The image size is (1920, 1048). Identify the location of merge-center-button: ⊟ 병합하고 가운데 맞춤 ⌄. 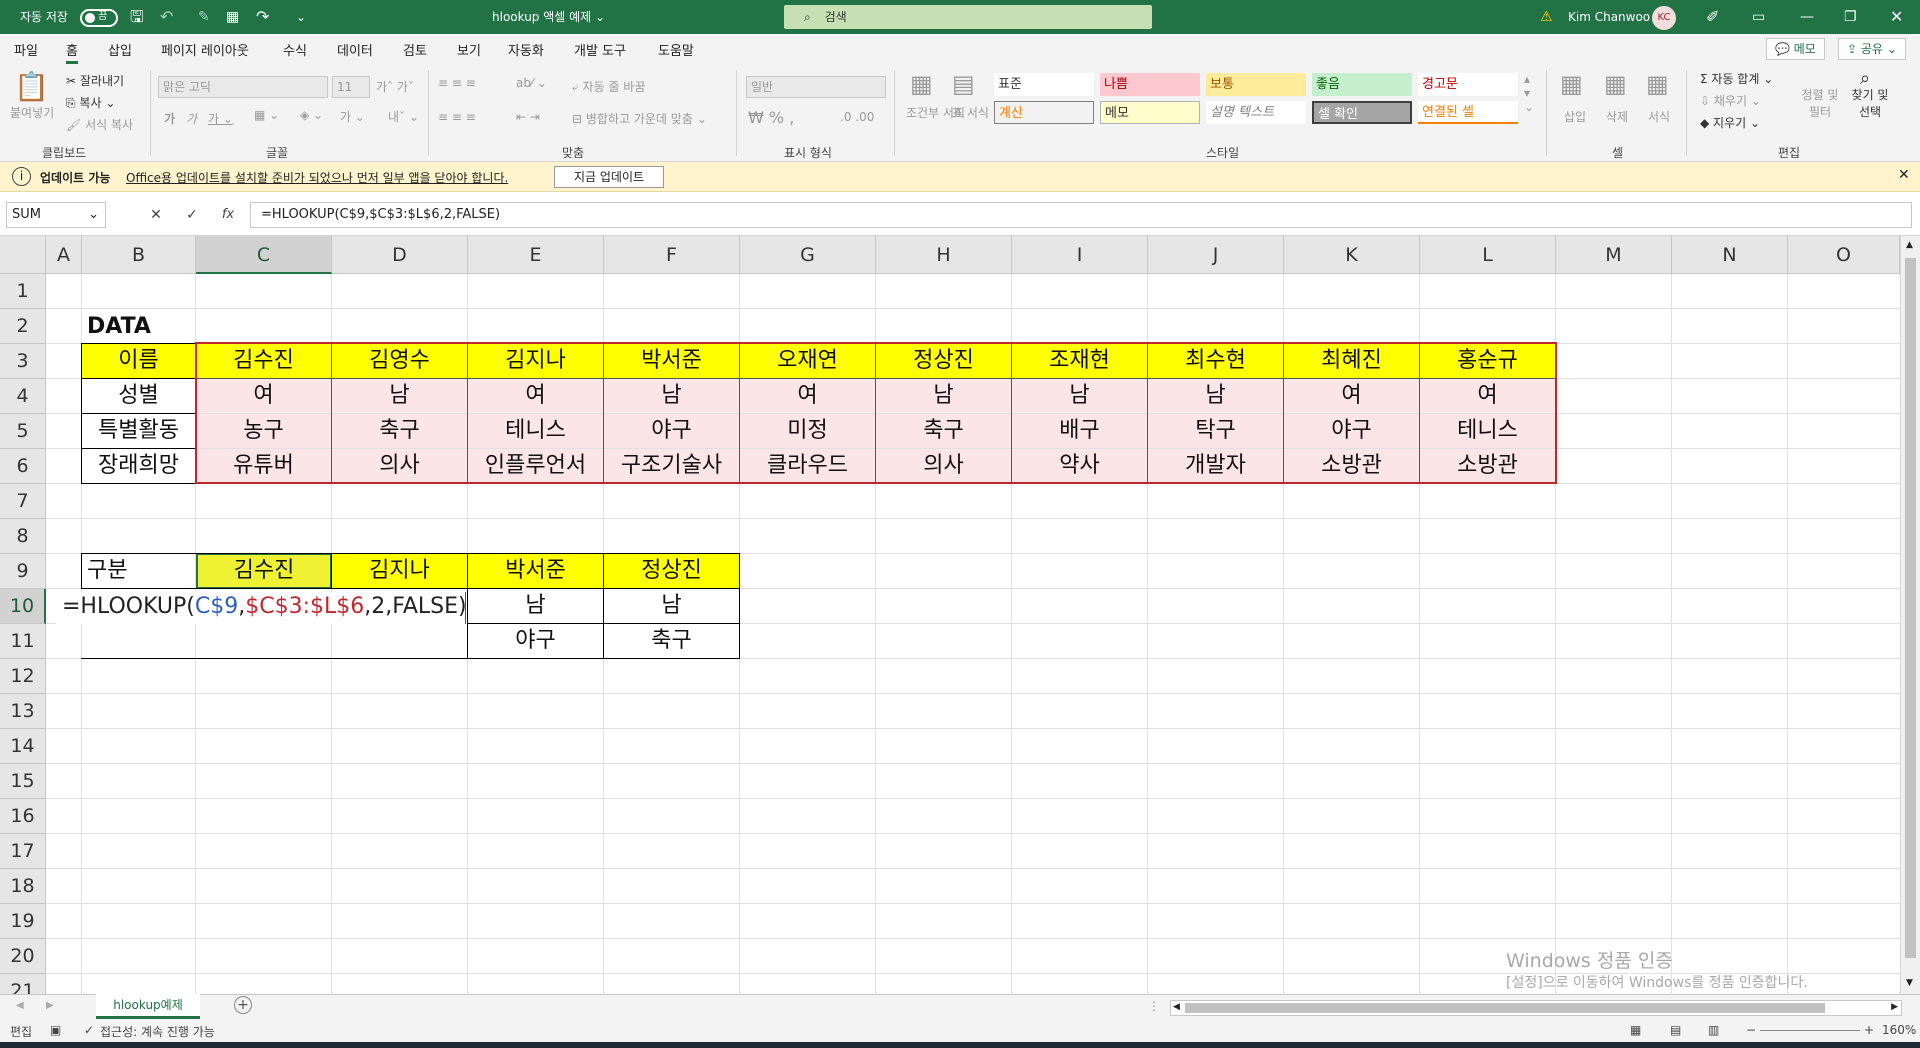
(639, 118).